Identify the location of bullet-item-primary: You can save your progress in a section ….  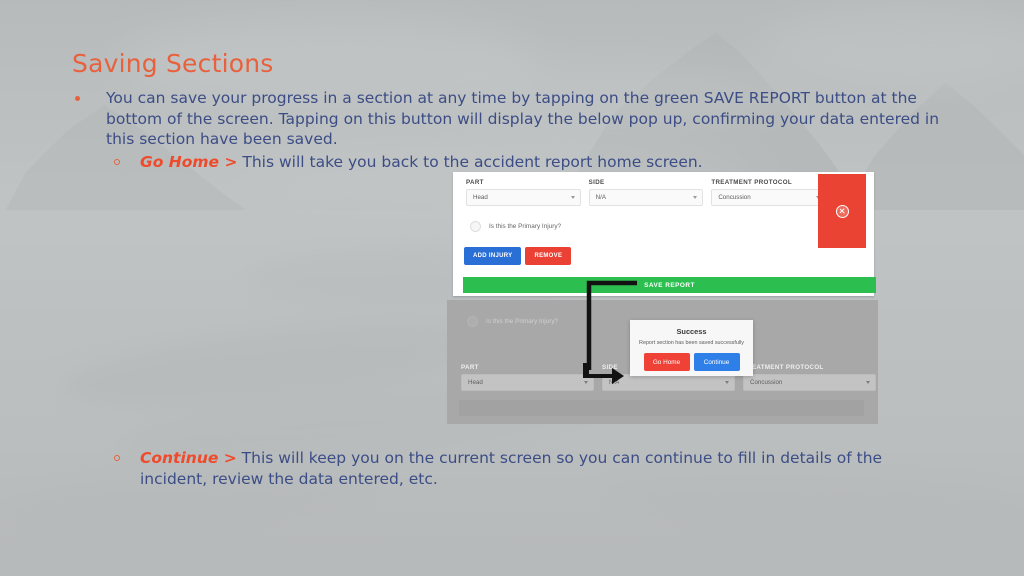
(512, 119).